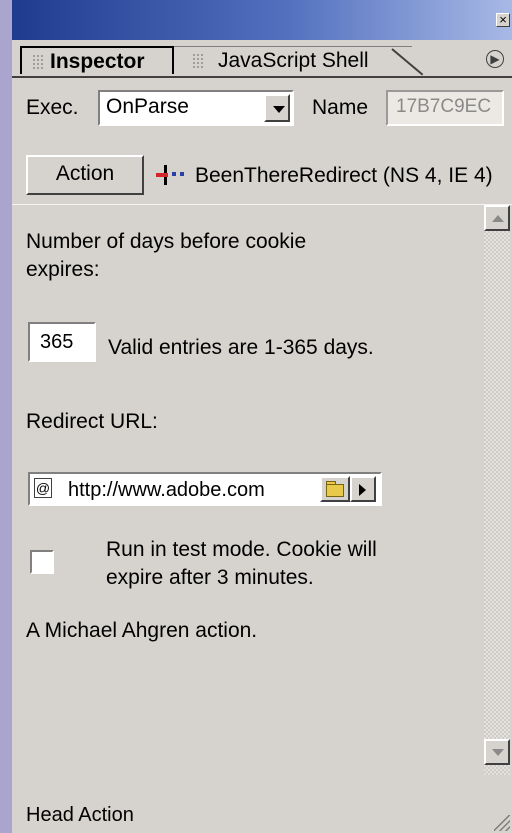 Image resolution: width=512 pixels, height=833 pixels. What do you see at coordinates (196, 108) in the screenshot?
I see `exec-select: OnParse` at bounding box center [196, 108].